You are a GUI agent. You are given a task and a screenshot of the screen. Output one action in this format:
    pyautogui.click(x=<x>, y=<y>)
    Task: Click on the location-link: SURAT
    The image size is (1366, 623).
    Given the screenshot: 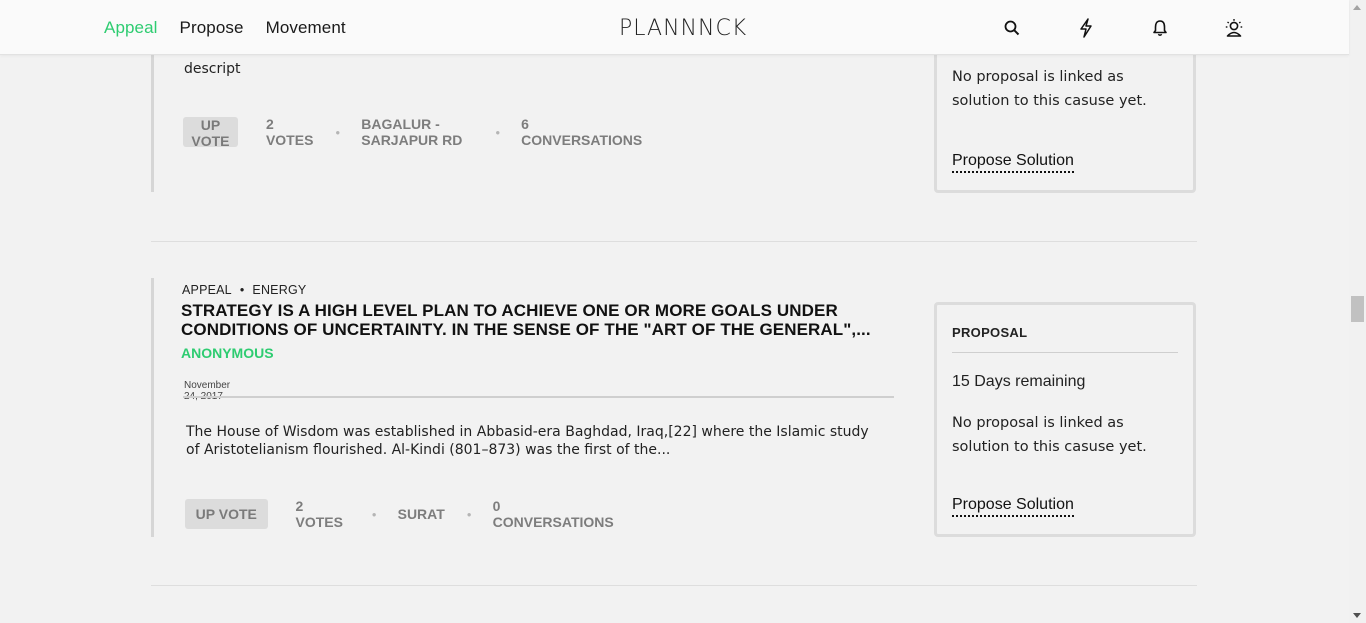 What is the action you would take?
    pyautogui.click(x=421, y=514)
    